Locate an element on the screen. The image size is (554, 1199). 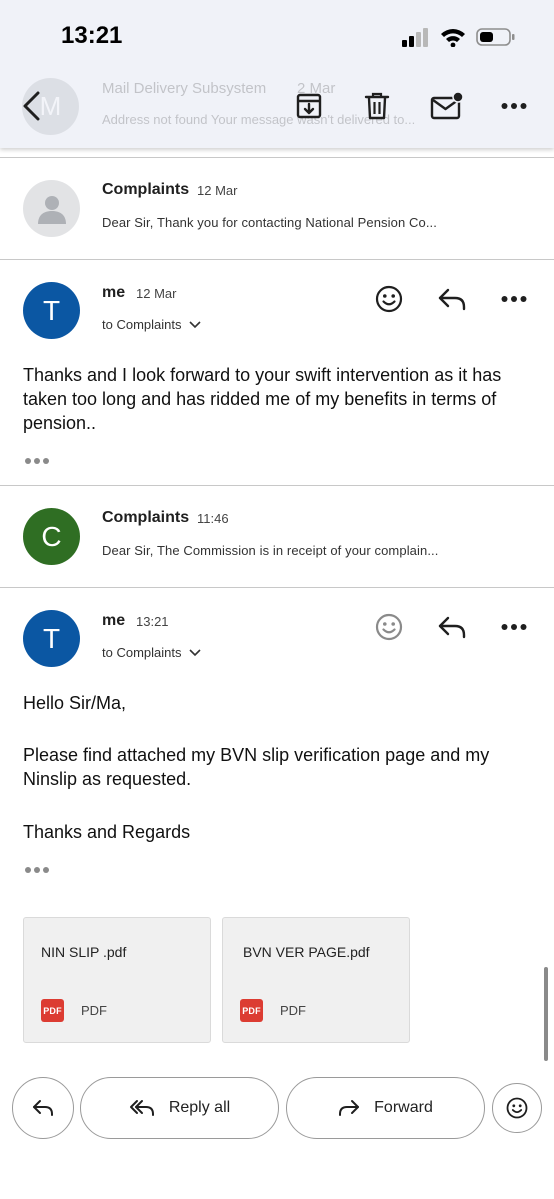
mark-unread-button is located at coordinates (447, 106).